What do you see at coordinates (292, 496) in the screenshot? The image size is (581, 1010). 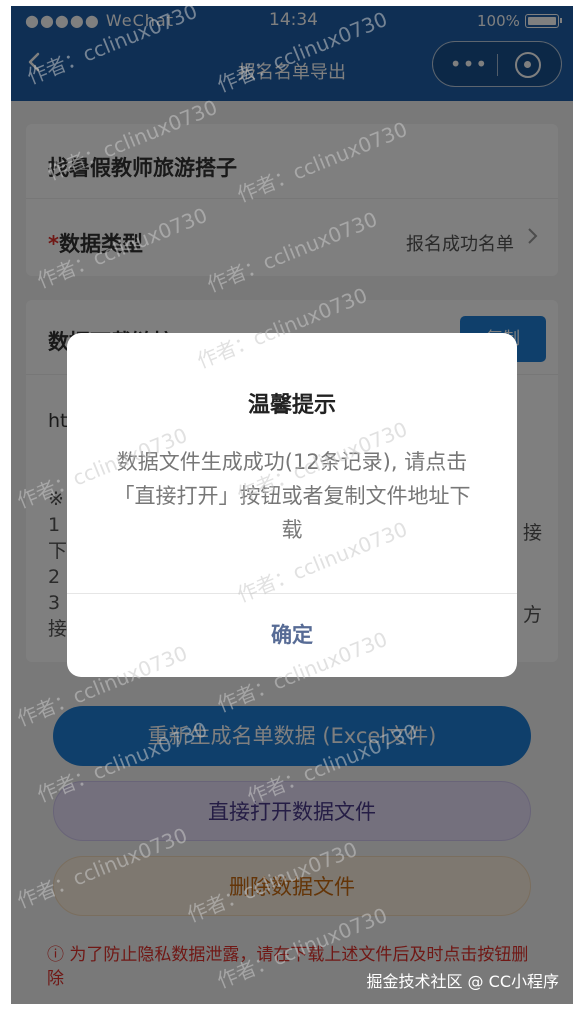 I see `modal-message: 数据文件生成成功(12条记录), 请点击「直接打开」按钮或者复制文件地址下载` at bounding box center [292, 496].